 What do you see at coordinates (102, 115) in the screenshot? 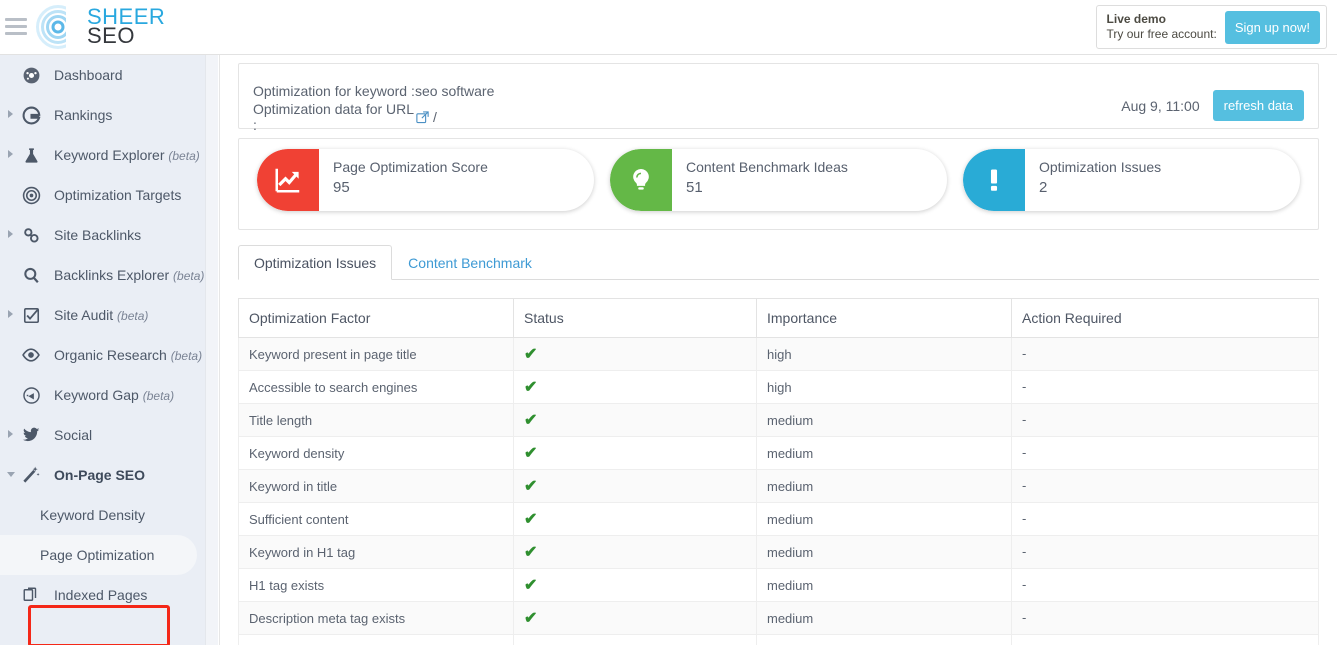
I see `sidebar-item-rankings: Rankings` at bounding box center [102, 115].